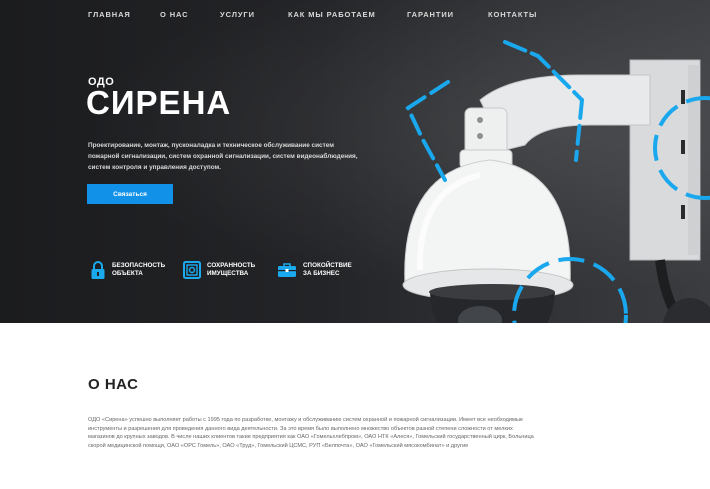 The width and height of the screenshot is (710, 489). I want to click on contact-button: Связаться, so click(130, 194).